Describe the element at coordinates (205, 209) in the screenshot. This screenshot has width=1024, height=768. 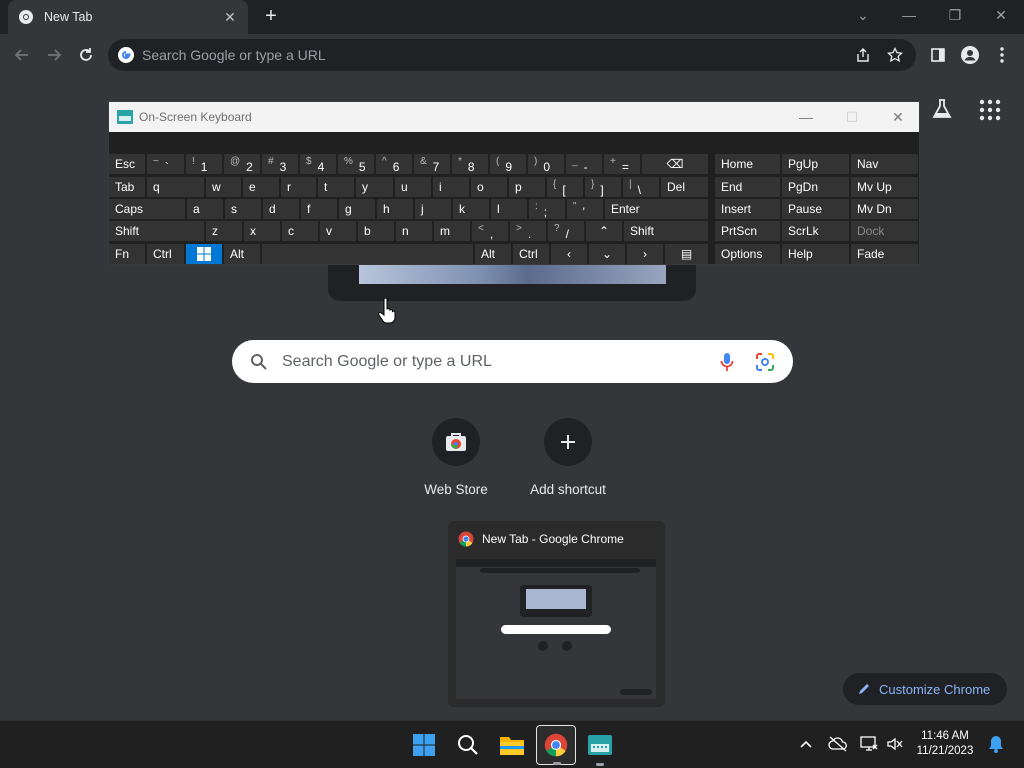
I see `key-a: a` at that location.